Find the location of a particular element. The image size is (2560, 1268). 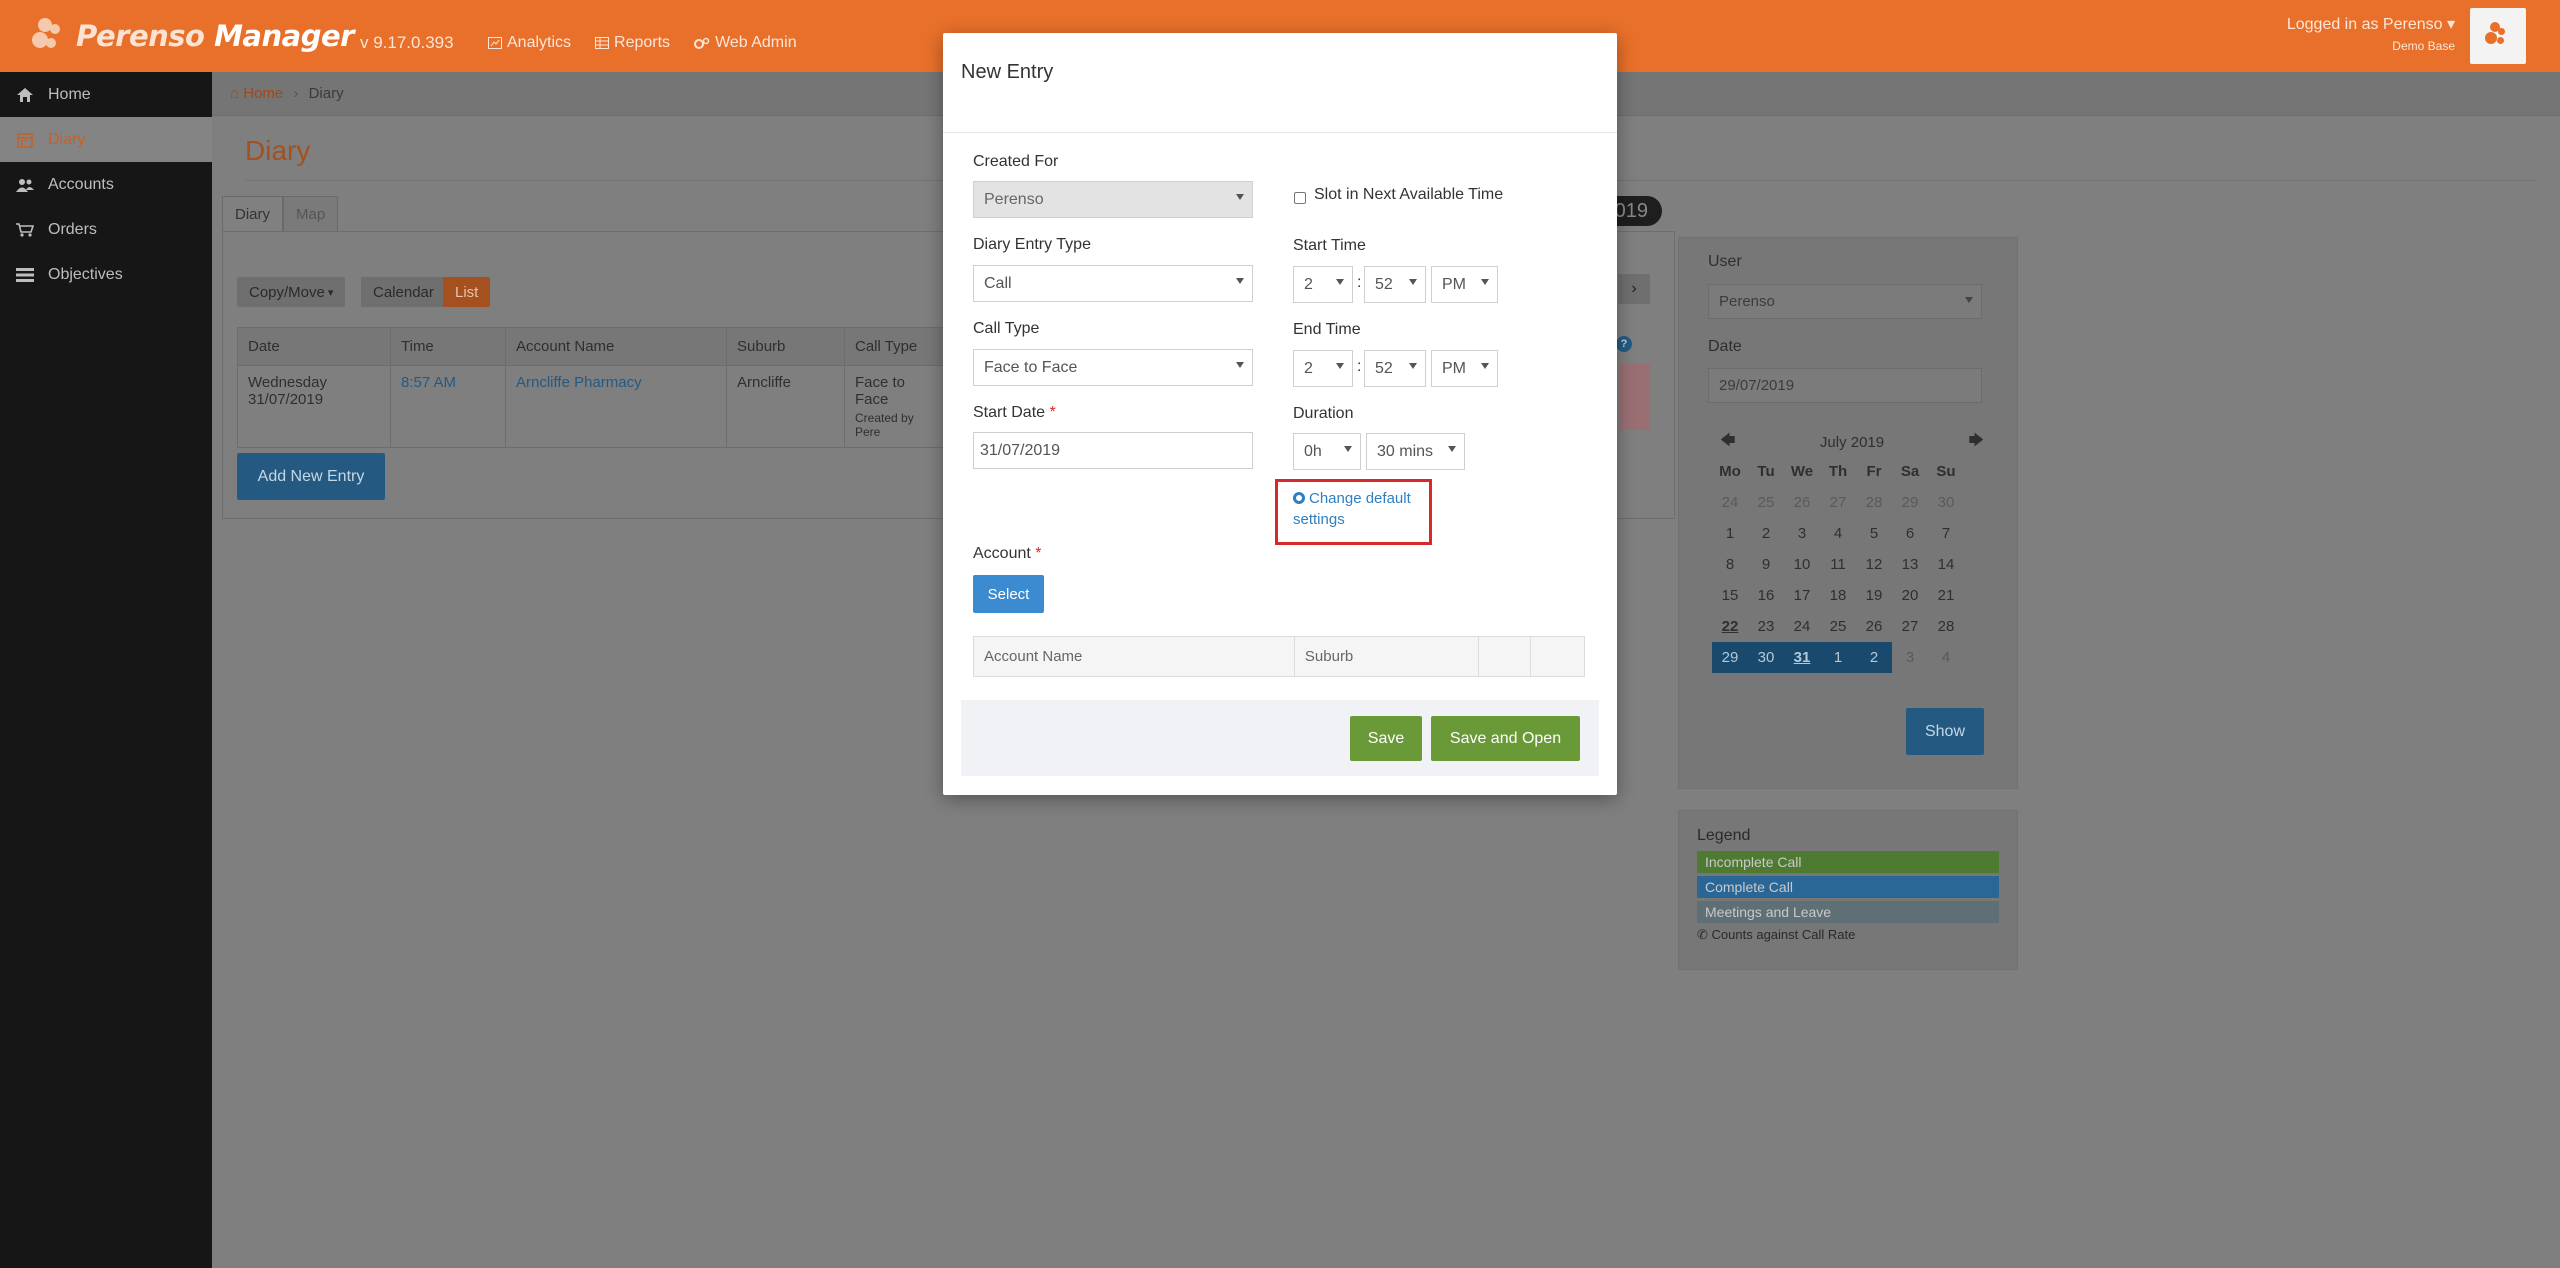

calendar-day-selected: 29 is located at coordinates (1730, 657).